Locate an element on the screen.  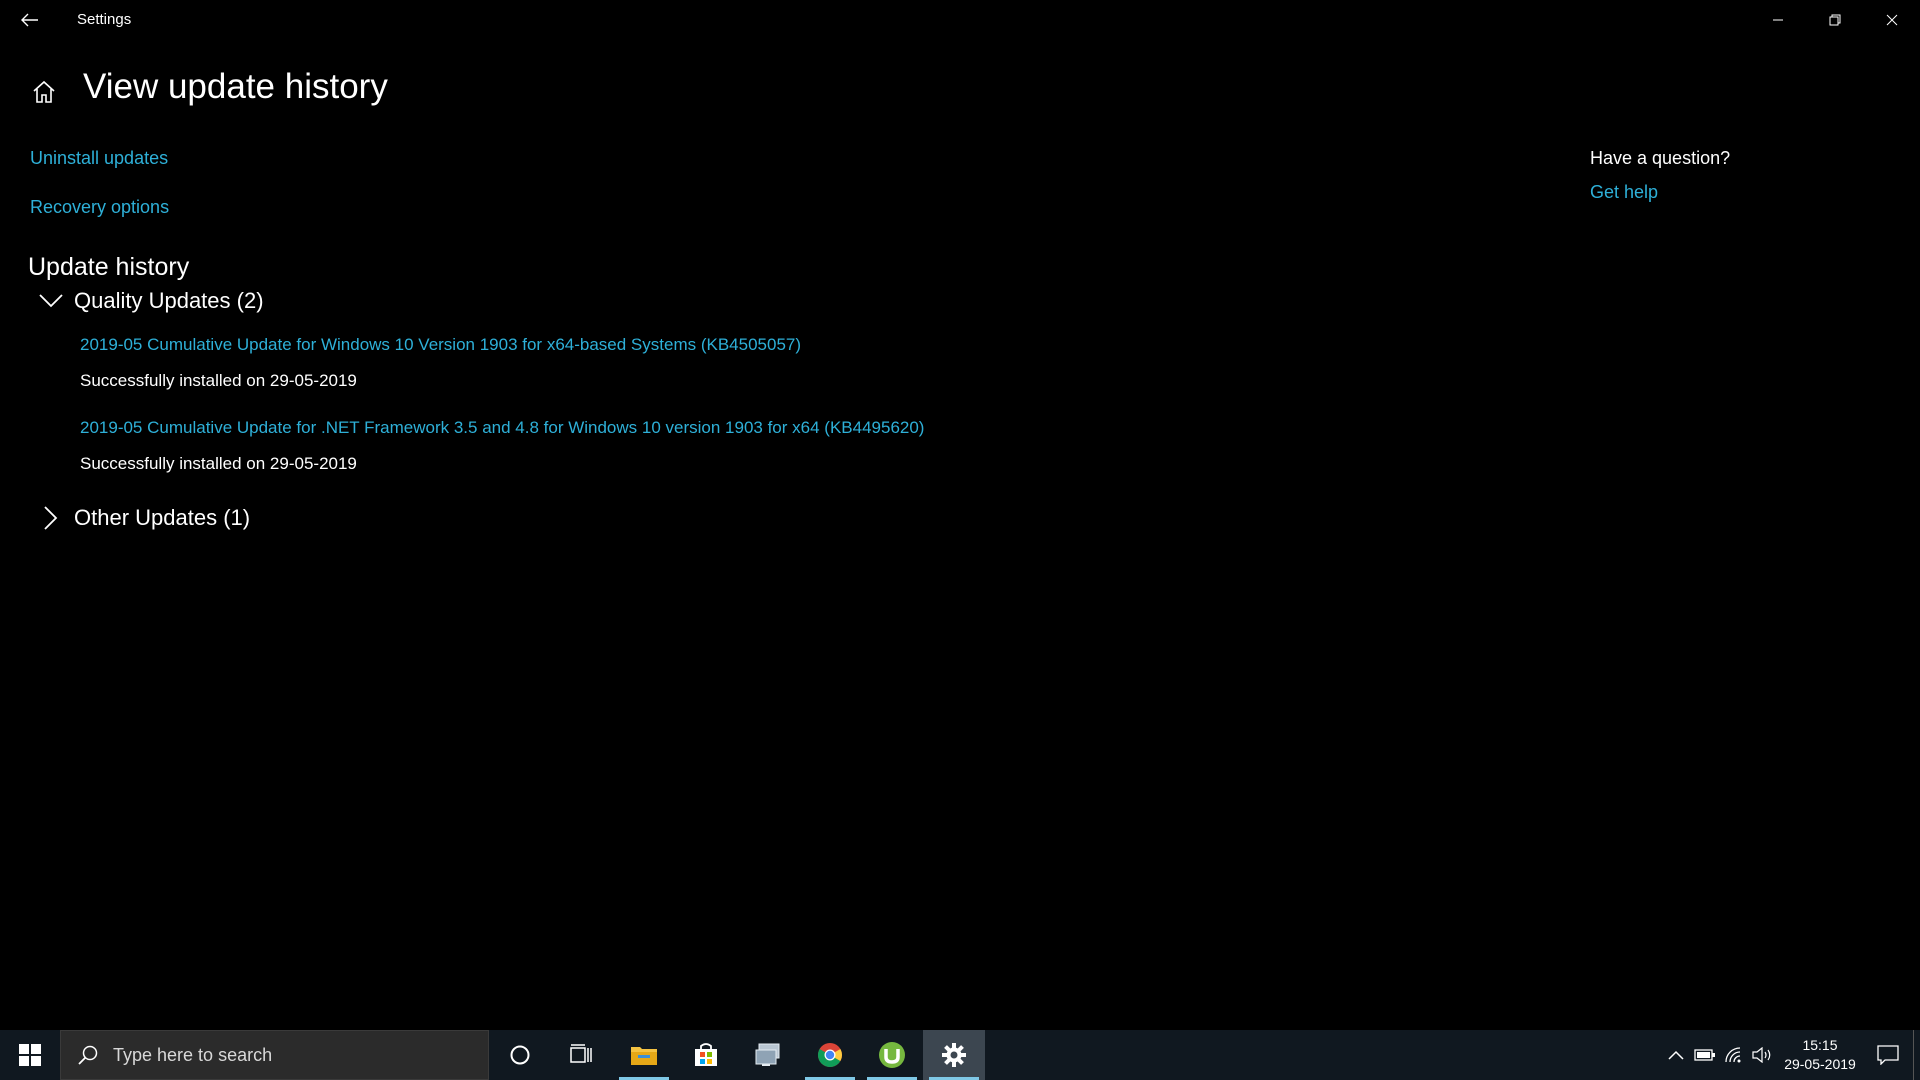
battery-icon is located at coordinates (1704, 1055).